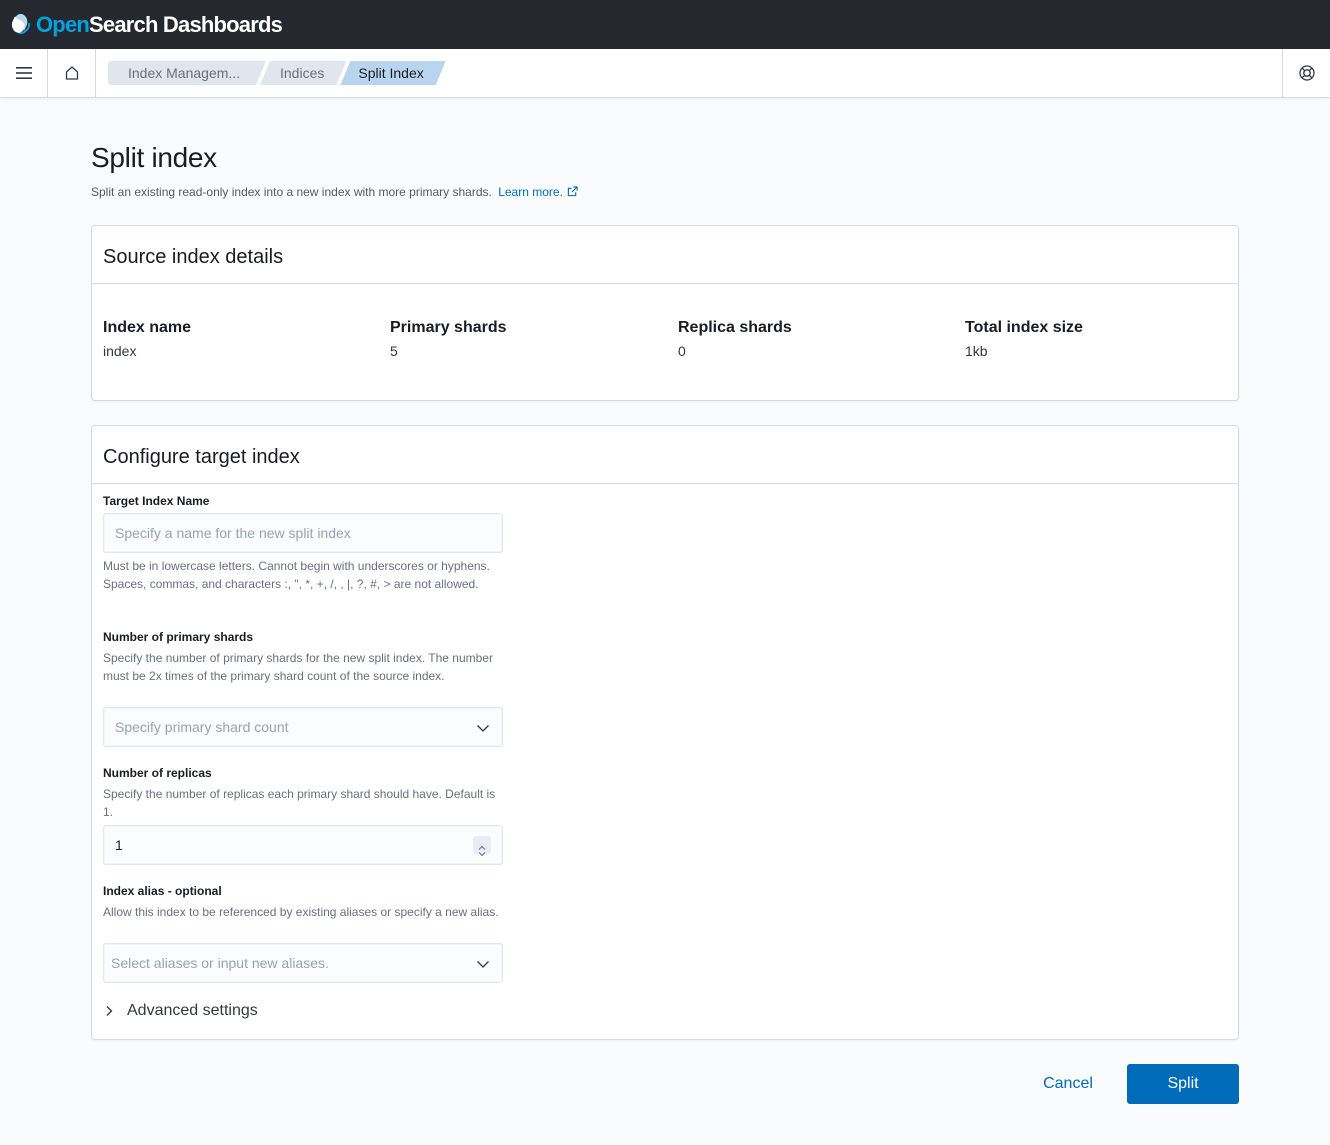  Describe the element at coordinates (665, 73) in the screenshot. I see `breadcrumb-bar: Index Managem... Indices Split Index` at that location.